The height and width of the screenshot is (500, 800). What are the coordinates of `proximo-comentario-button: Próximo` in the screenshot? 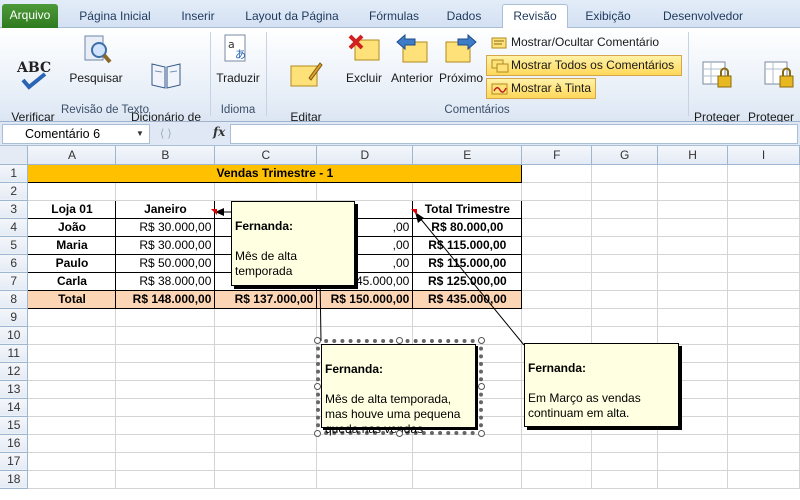 It's located at (461, 58).